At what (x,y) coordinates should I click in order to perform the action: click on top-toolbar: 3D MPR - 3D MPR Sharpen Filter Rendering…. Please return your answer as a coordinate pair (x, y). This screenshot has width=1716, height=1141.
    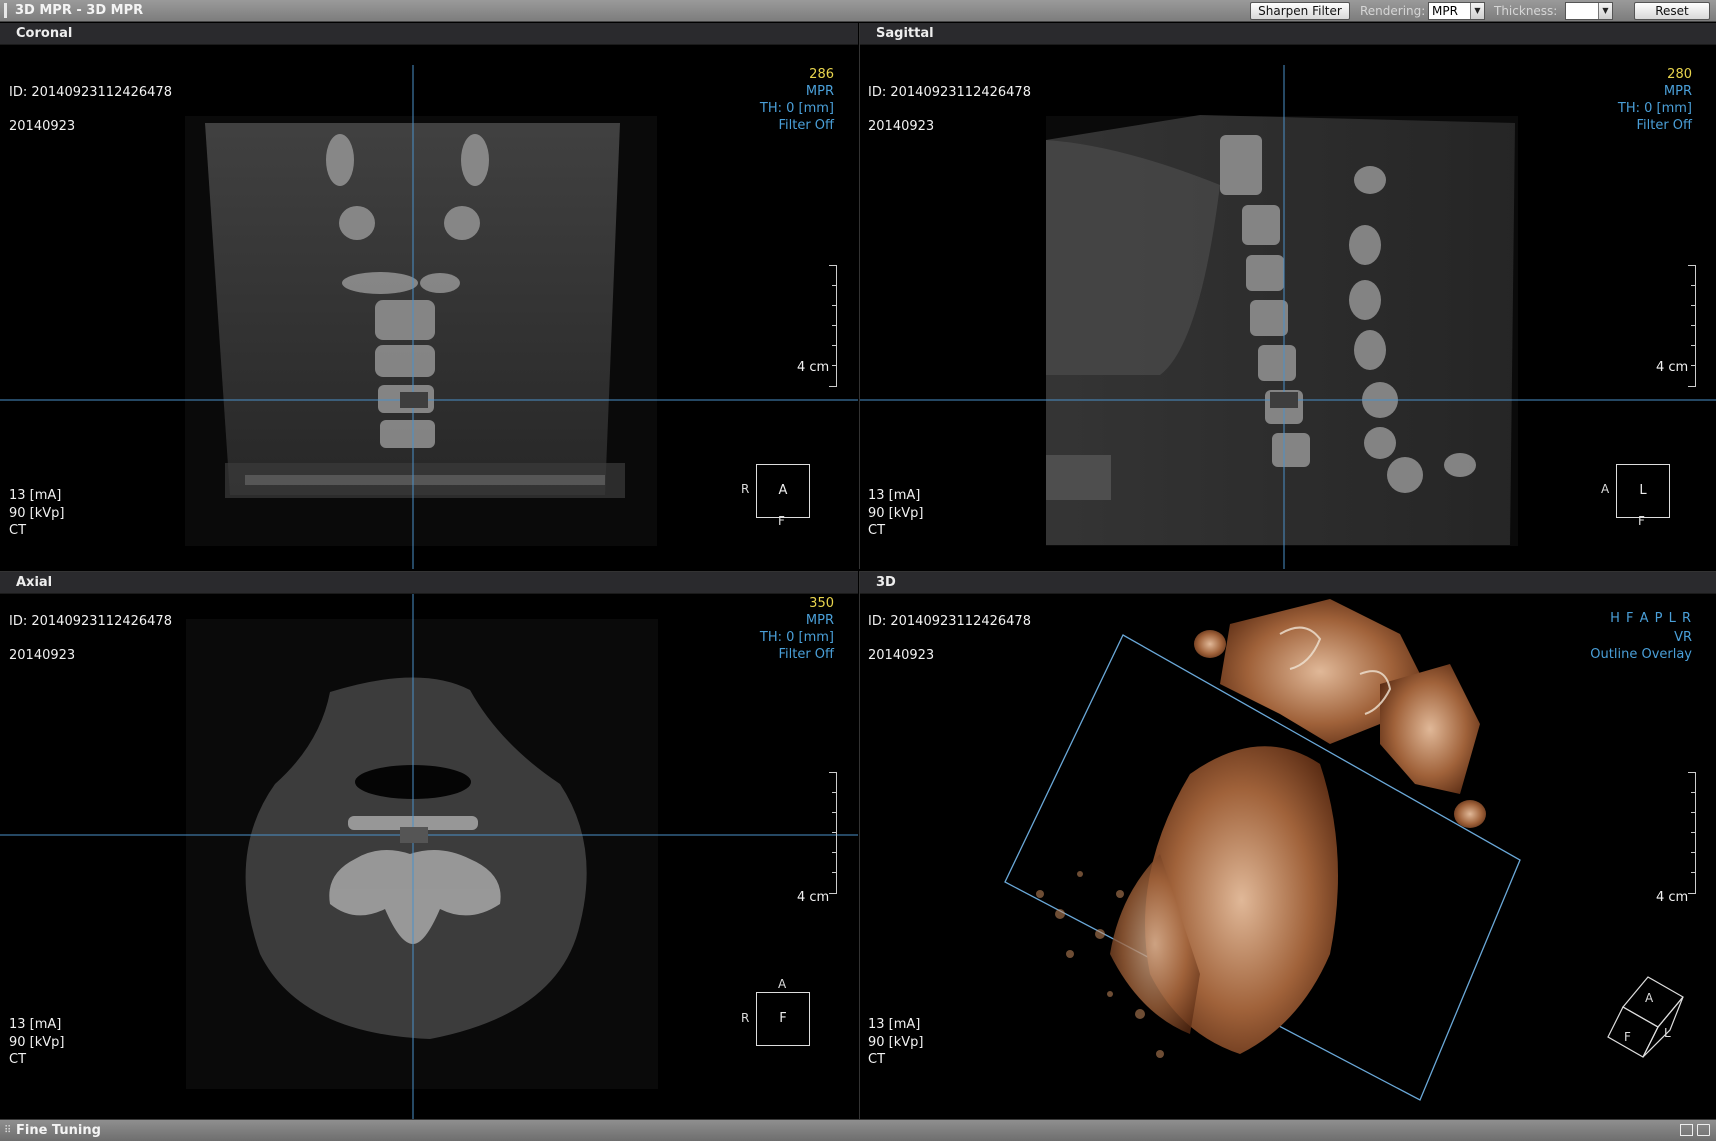
    Looking at the image, I should click on (858, 11).